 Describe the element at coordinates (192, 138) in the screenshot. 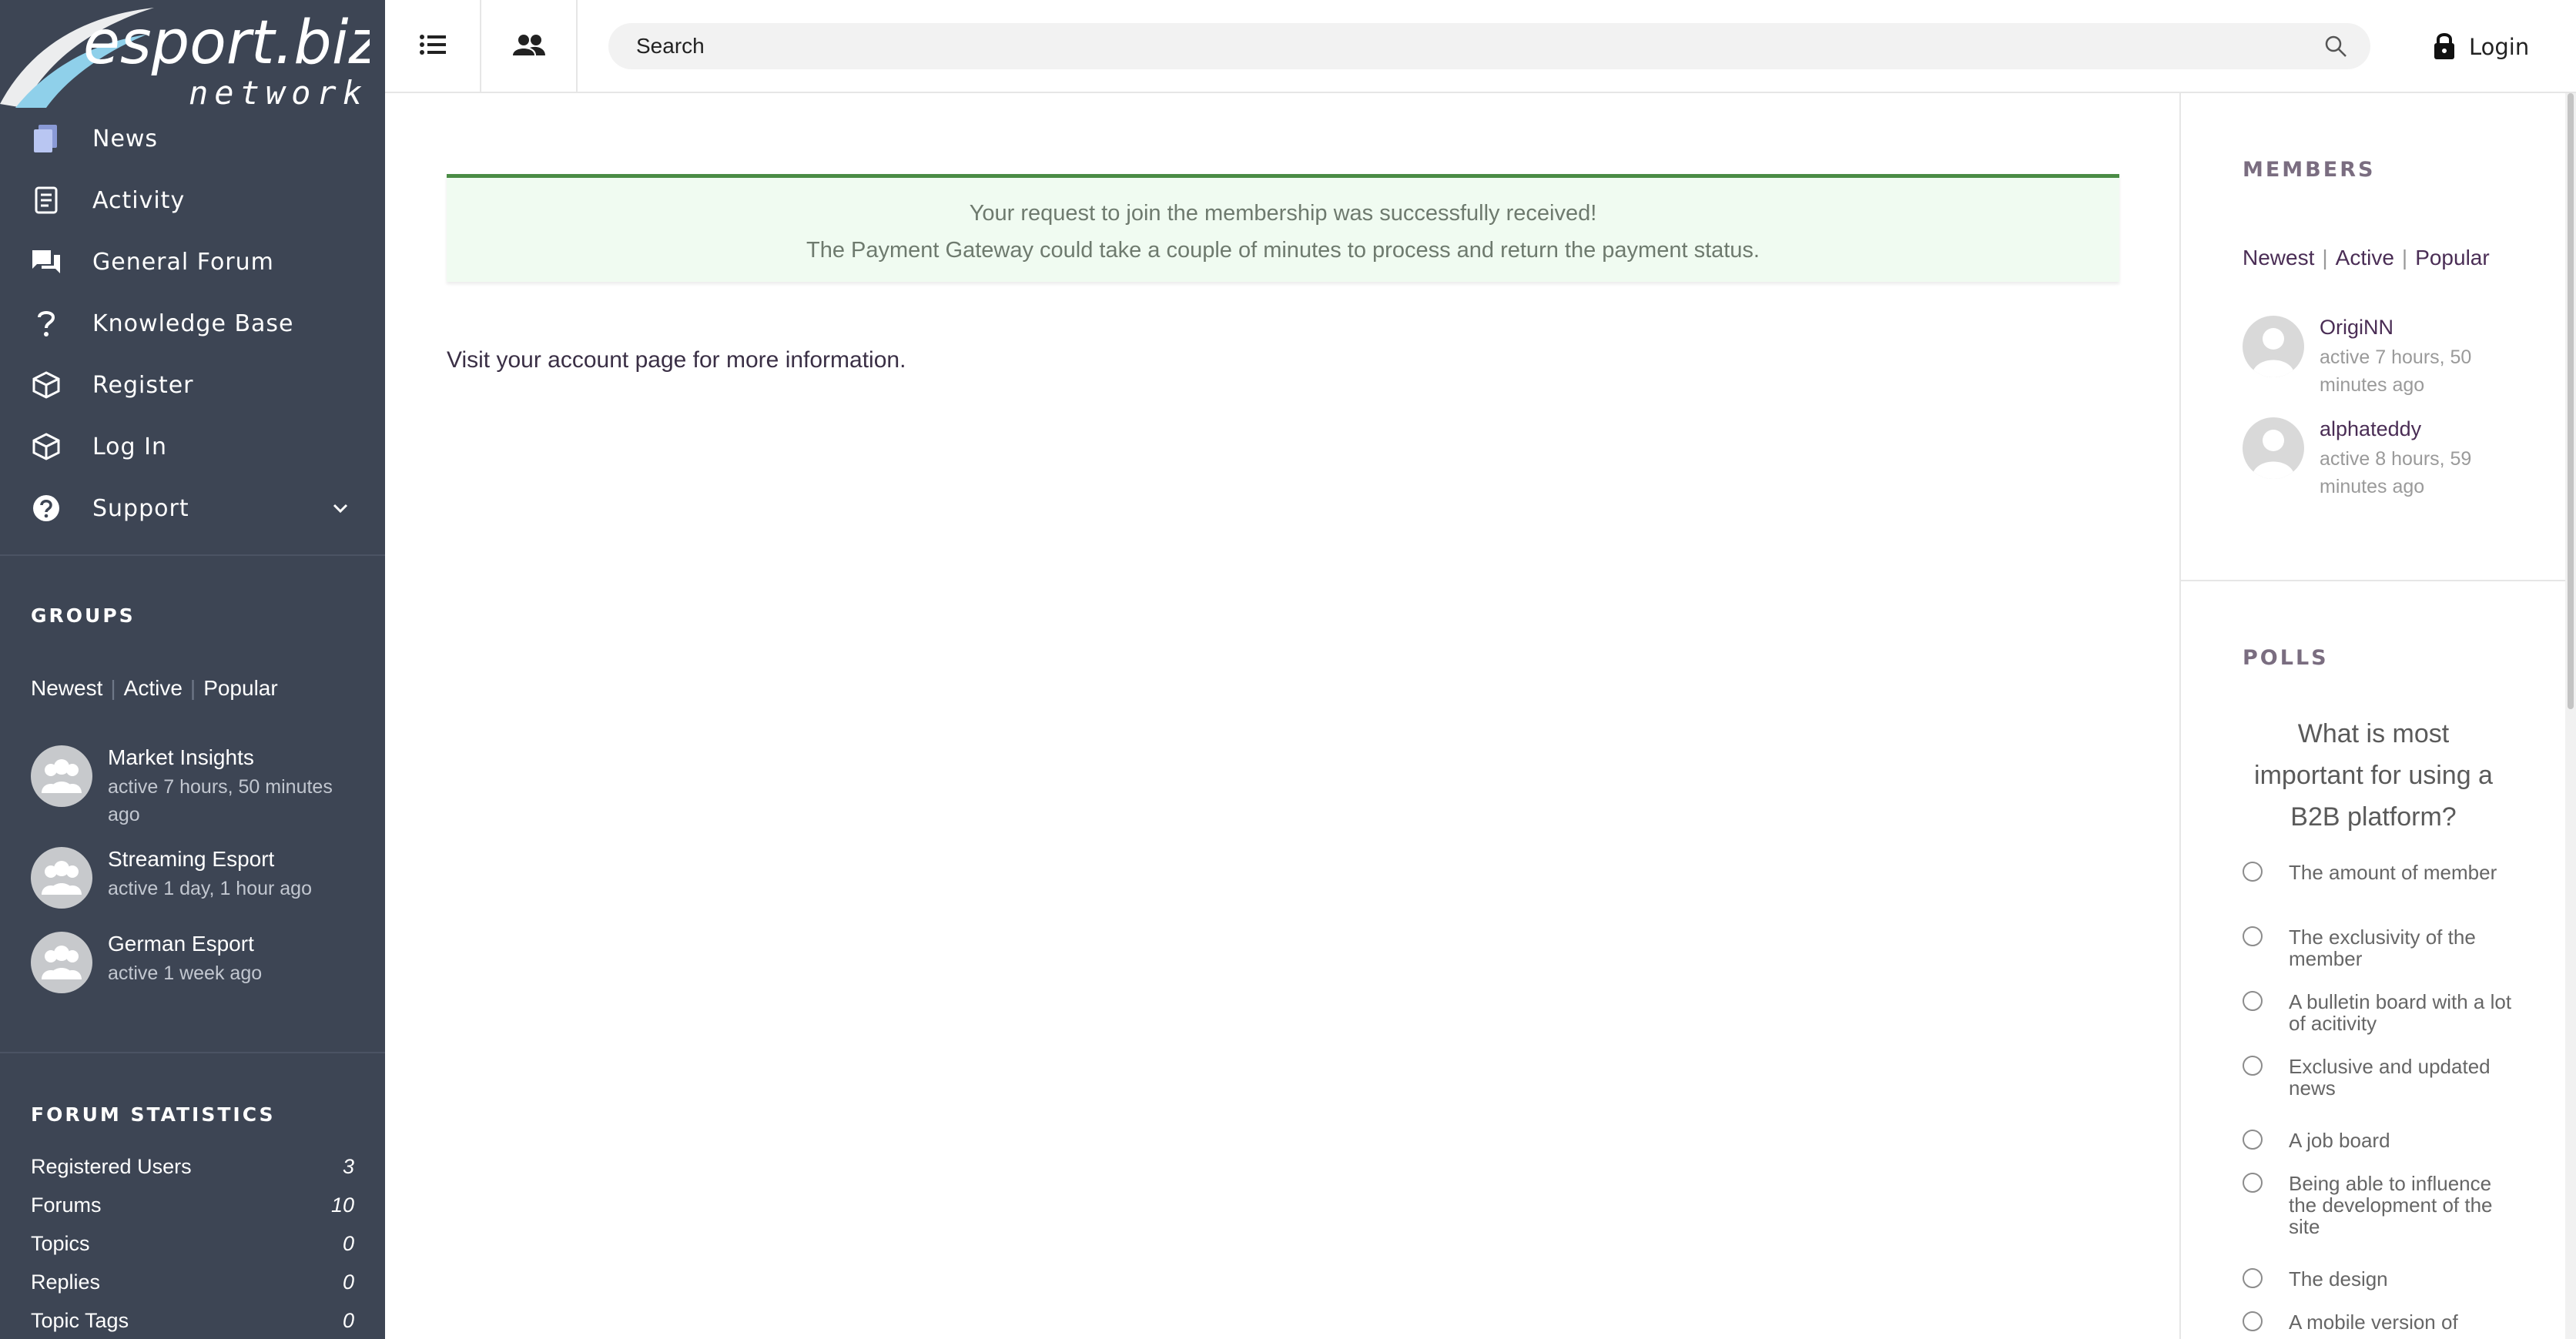

I see `sidebar-item-news: News` at that location.